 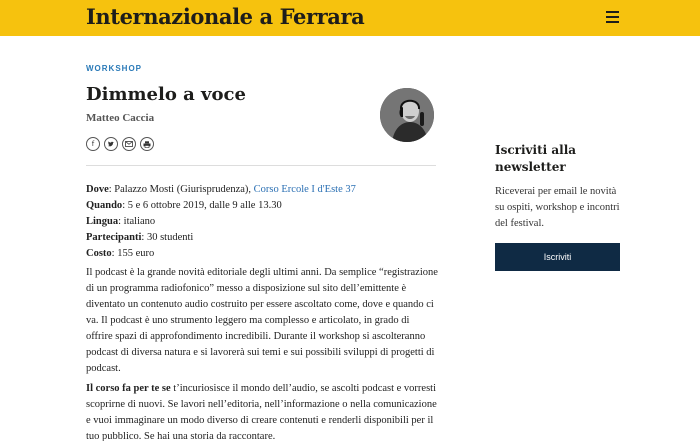 I want to click on subscribe-button: Iscriviti, so click(x=557, y=257).